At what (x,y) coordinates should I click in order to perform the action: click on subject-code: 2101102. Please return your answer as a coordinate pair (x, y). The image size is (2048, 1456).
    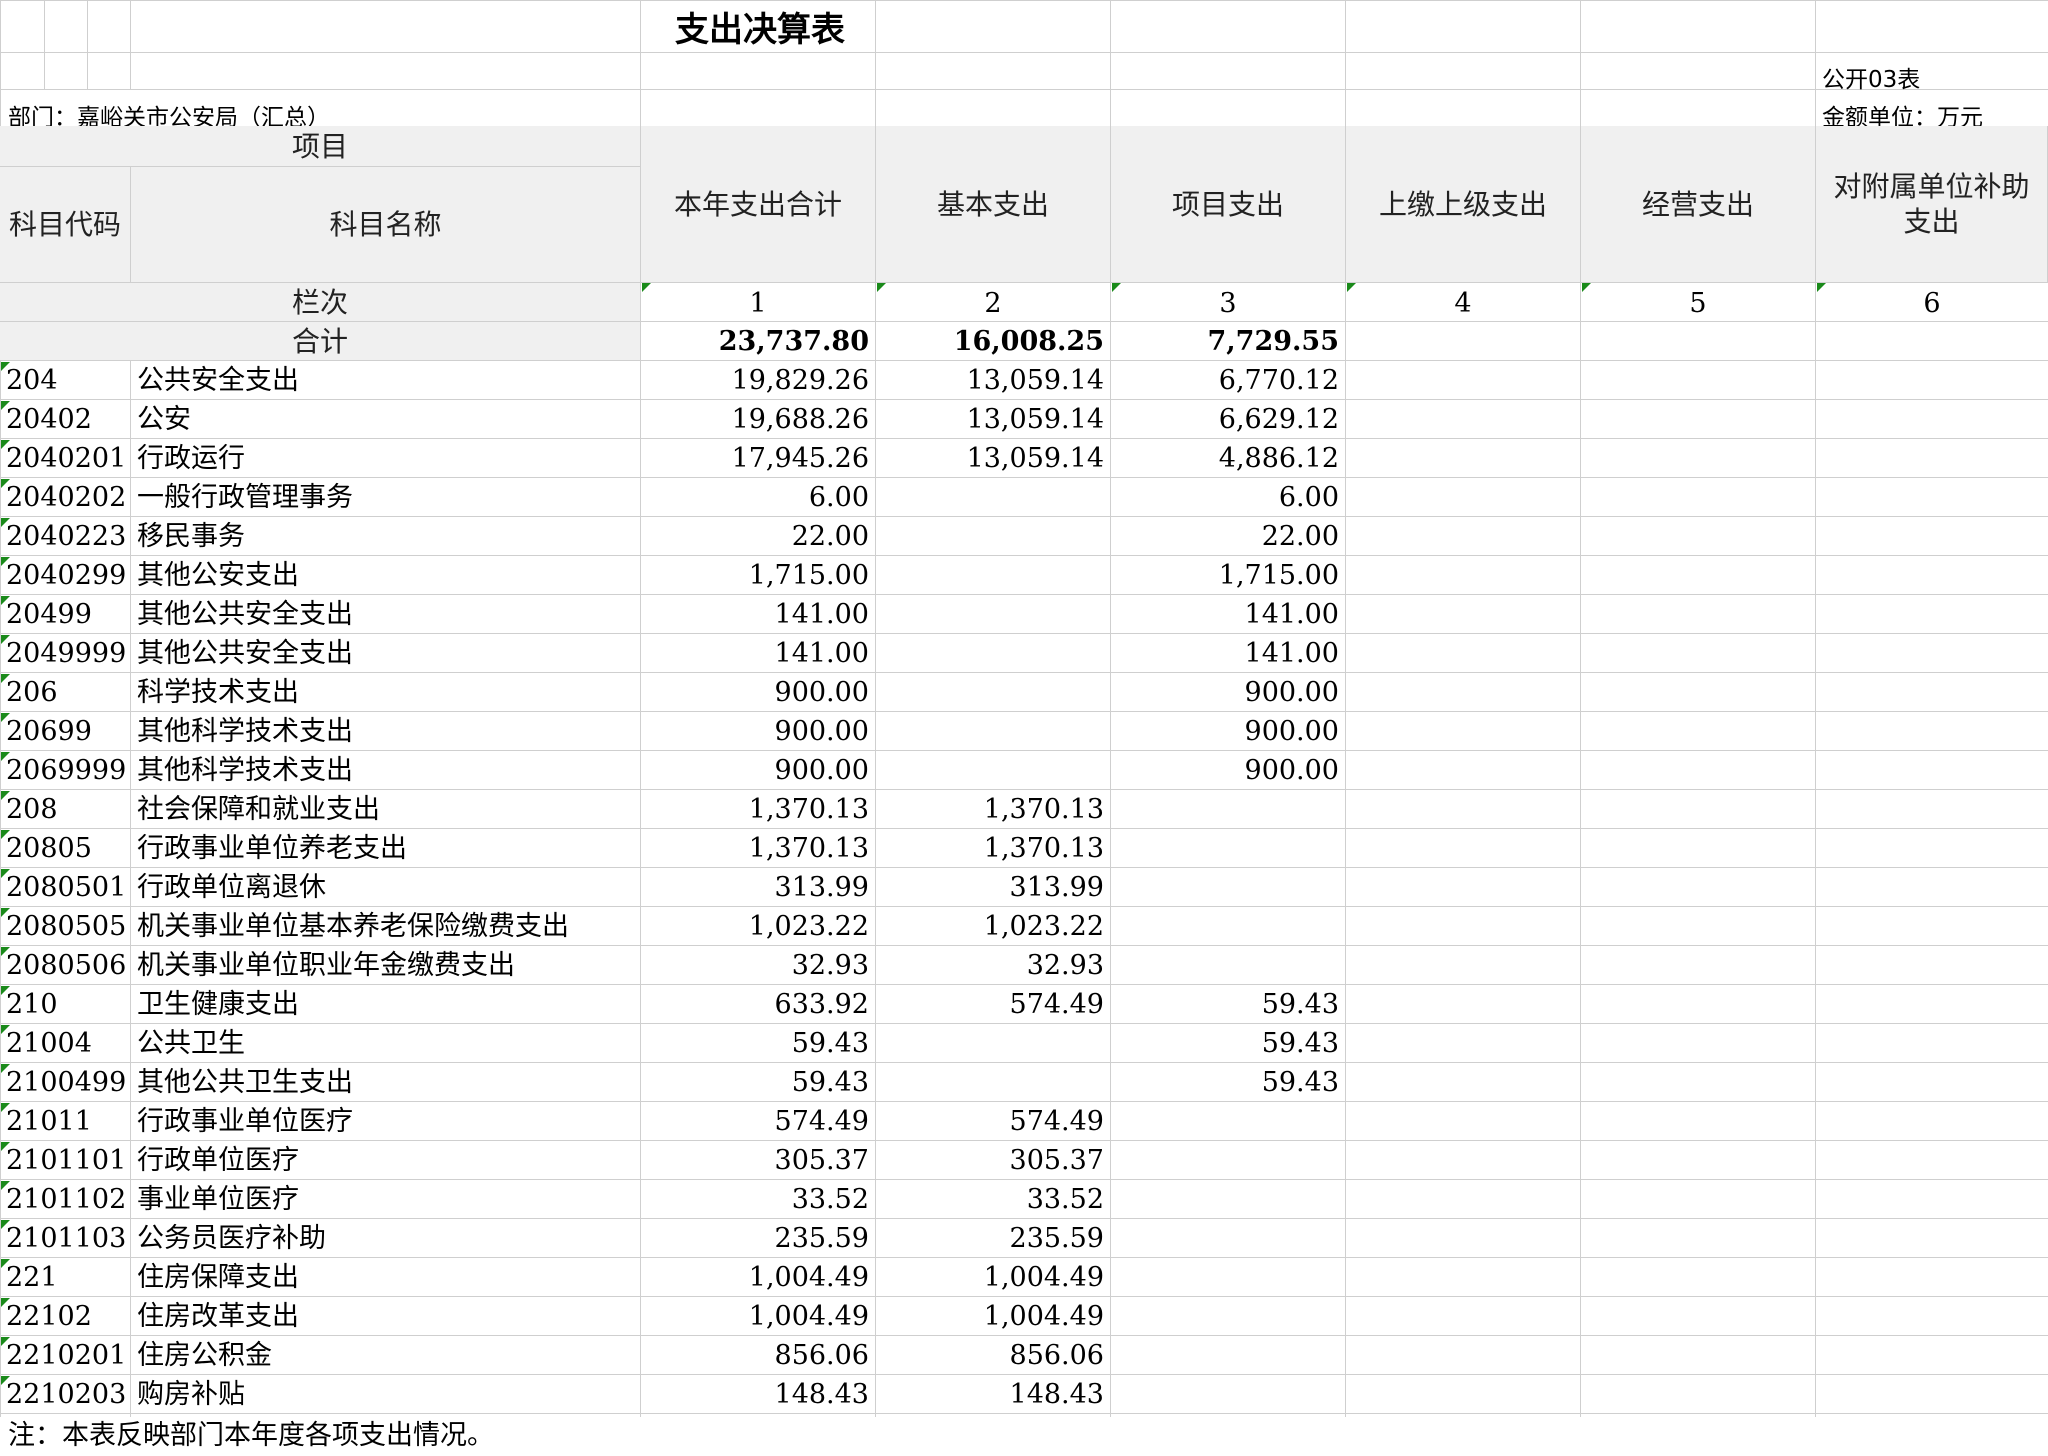
    Looking at the image, I should click on (65, 1199).